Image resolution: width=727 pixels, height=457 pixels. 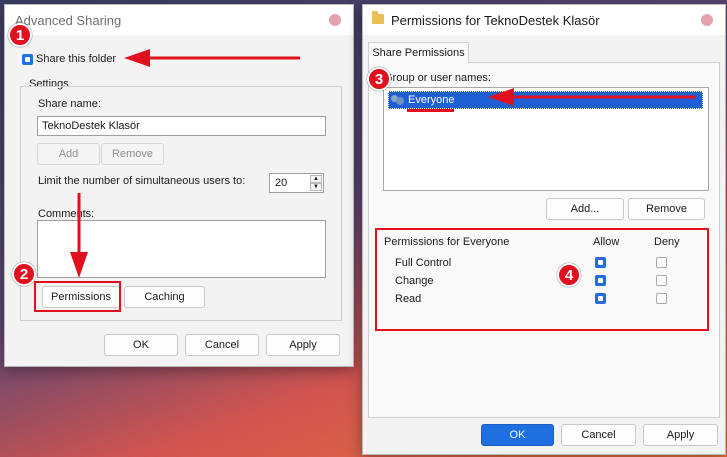 I want to click on arrow-to-permissions-button, so click(x=79, y=235).